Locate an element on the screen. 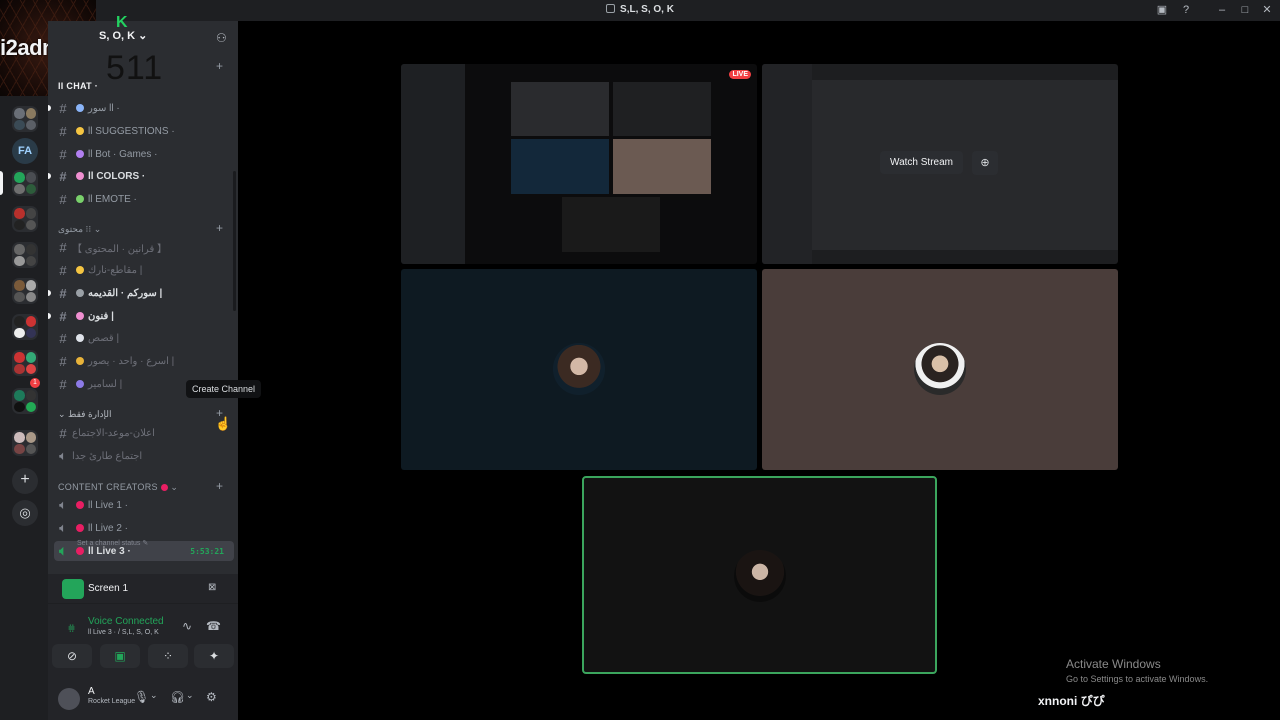 This screenshot has height=720, width=1280. minimize-button: – is located at coordinates (1222, 10).